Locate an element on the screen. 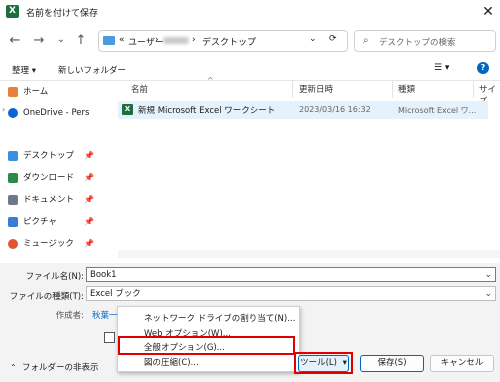 This screenshot has width=500, height=382. dropdown-arrow-icon: ▾ is located at coordinates (344, 363).